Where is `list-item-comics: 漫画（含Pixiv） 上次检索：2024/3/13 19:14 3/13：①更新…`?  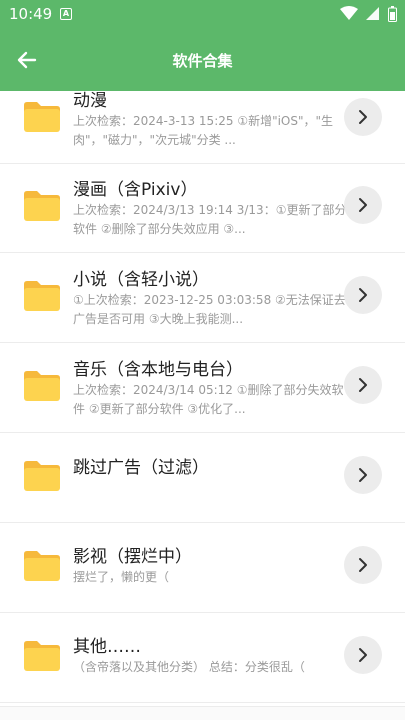 list-item-comics: 漫画（含Pixiv） 上次检索：2024/3/13 19:14 3/13：①更新… is located at coordinates (202, 208).